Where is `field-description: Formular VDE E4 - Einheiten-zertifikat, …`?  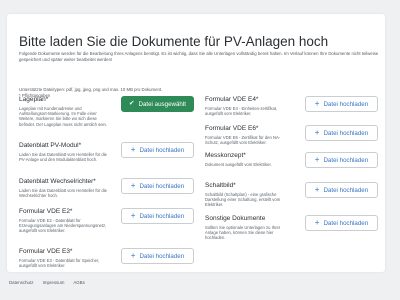
field-description: Formular VDE E4 - Einheiten-zertifikat, … is located at coordinates (241, 111).